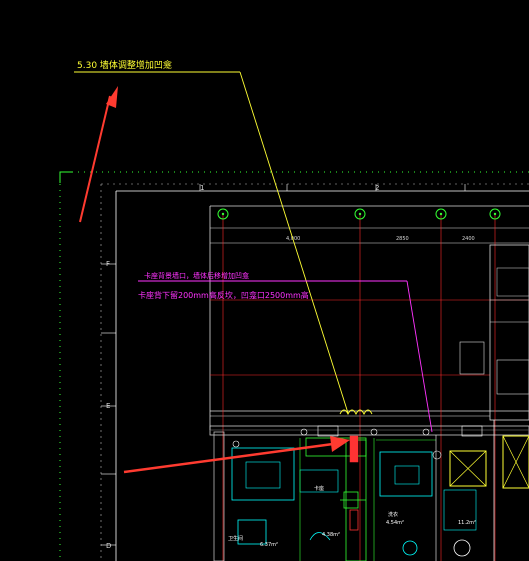  What do you see at coordinates (468, 239) in the screenshot?
I see `dimension-label: 2400` at bounding box center [468, 239].